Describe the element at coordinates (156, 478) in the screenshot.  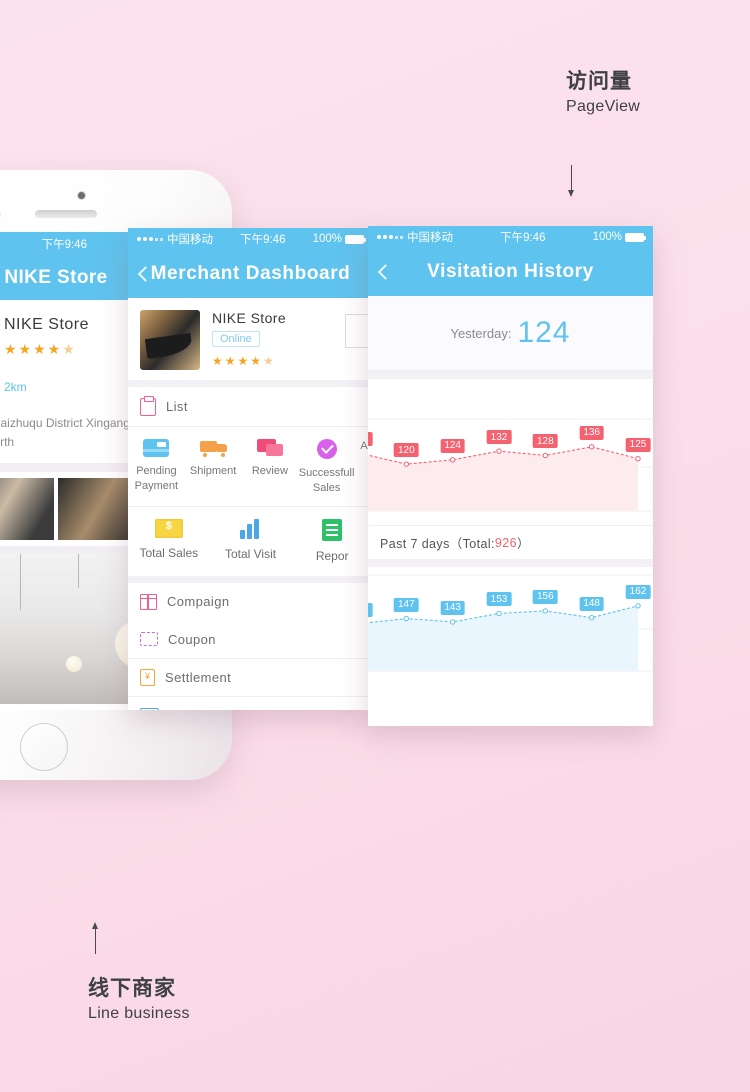
I see `tile-label: Pending Payment` at that location.